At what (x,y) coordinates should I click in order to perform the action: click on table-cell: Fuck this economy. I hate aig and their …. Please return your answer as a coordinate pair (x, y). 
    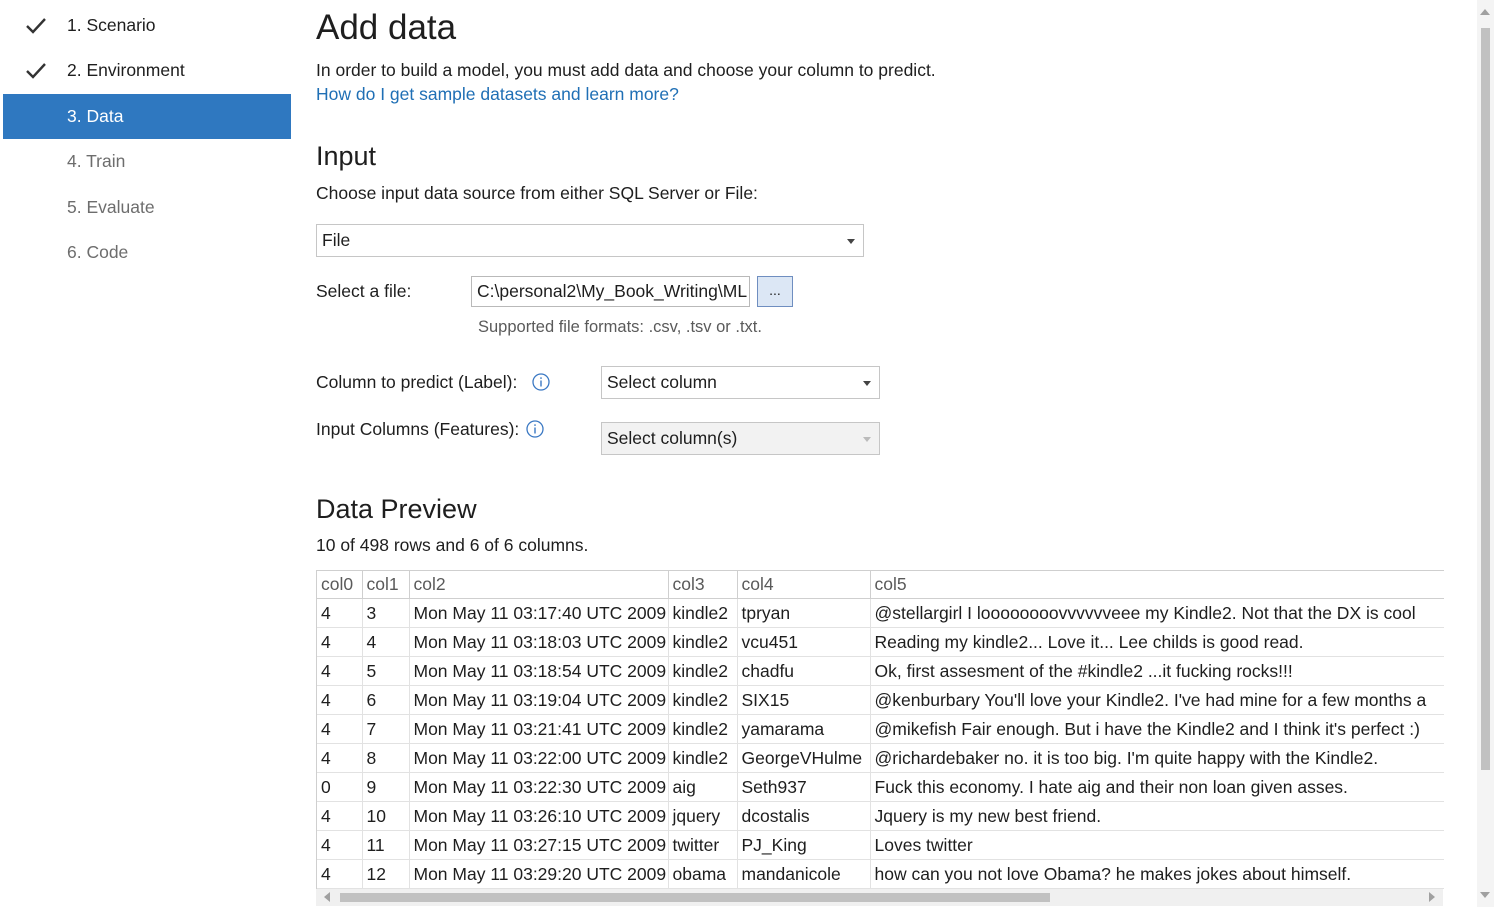
    Looking at the image, I should click on (1157, 787).